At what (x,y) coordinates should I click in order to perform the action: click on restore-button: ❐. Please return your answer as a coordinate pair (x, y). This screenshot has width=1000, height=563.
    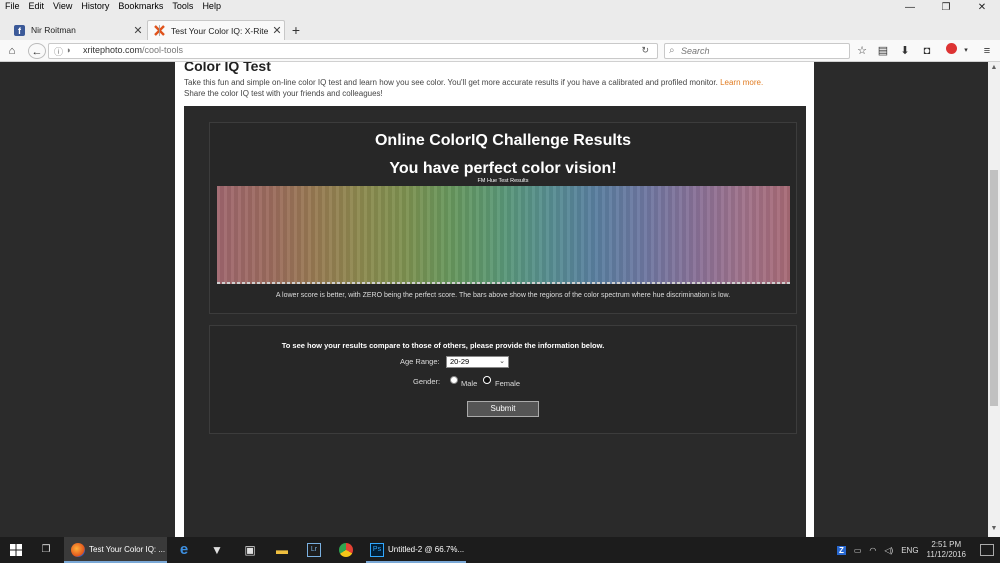
    Looking at the image, I should click on (946, 8).